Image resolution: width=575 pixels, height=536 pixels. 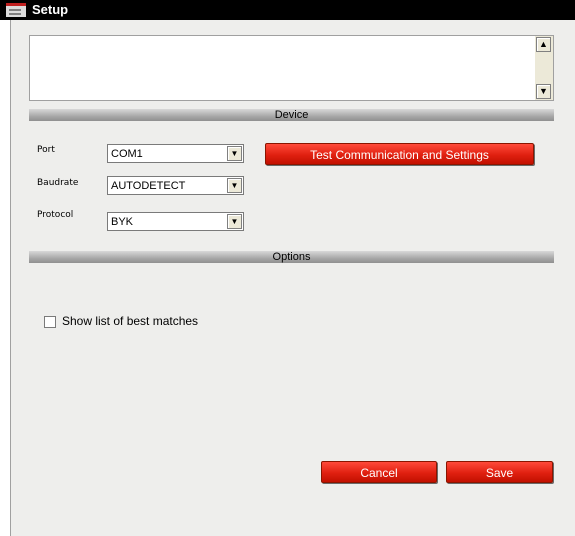 What do you see at coordinates (122, 222) in the screenshot?
I see `protocol-value: BYK` at bounding box center [122, 222].